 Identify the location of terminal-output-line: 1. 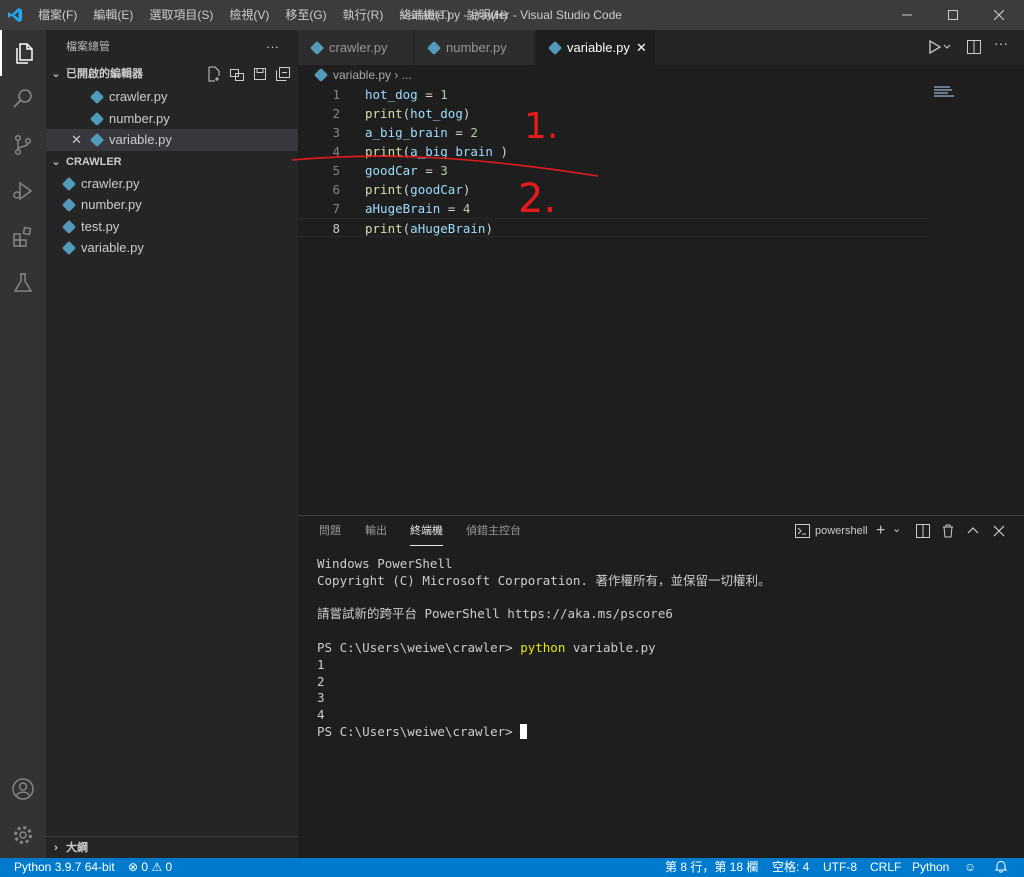
(321, 664).